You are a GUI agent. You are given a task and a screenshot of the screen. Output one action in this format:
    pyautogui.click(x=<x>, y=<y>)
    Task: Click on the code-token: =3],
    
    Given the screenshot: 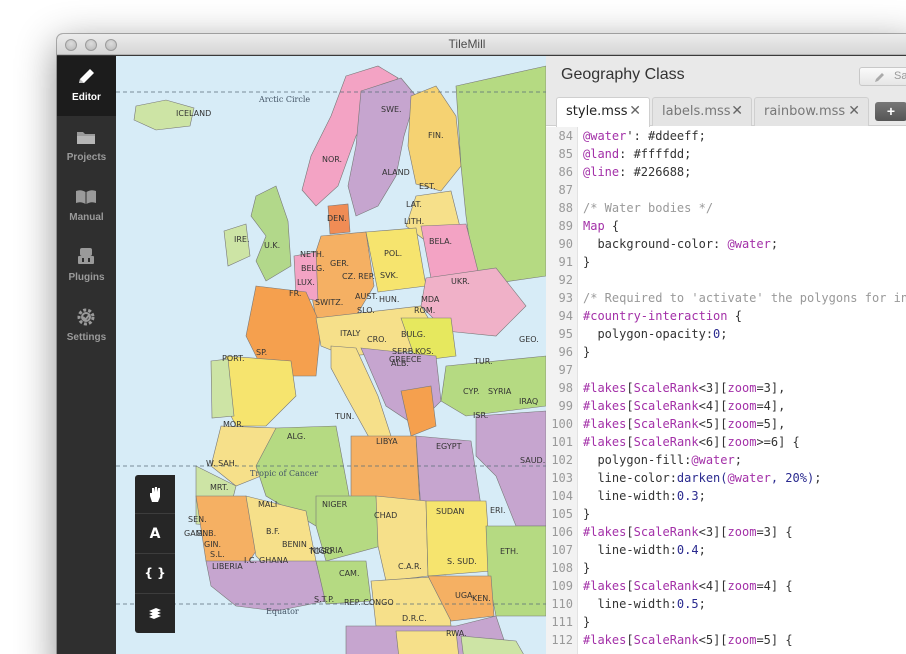 What is the action you would take?
    pyautogui.click(x=771, y=388)
    